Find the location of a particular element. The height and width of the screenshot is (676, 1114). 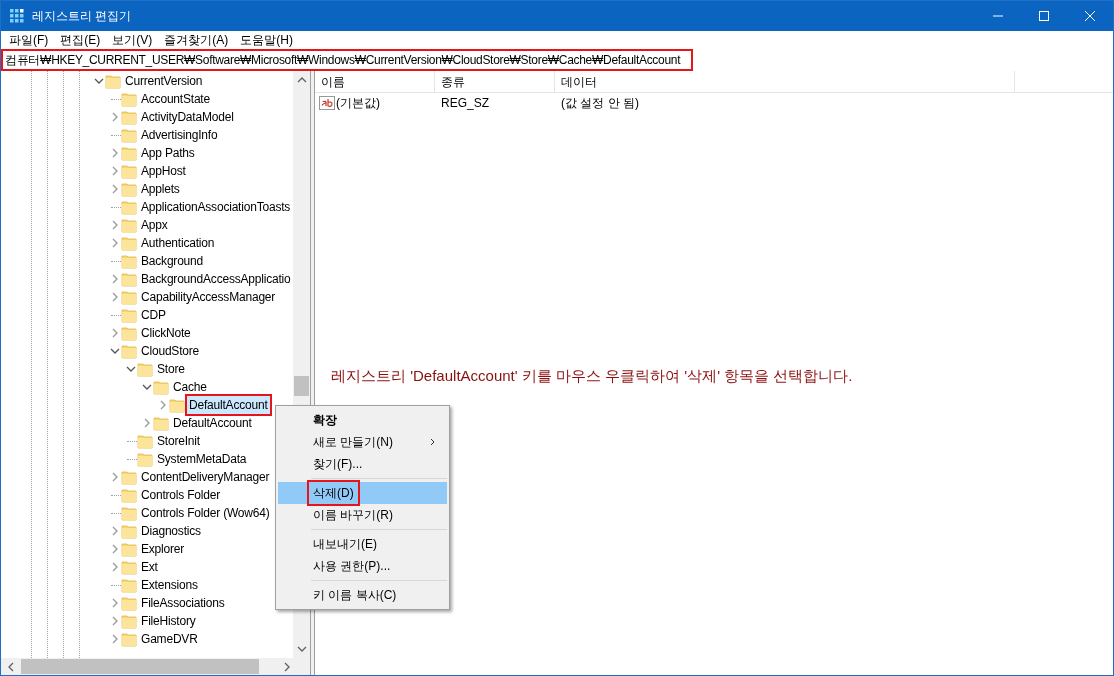

tree-item: Diagnostics is located at coordinates (171, 531).